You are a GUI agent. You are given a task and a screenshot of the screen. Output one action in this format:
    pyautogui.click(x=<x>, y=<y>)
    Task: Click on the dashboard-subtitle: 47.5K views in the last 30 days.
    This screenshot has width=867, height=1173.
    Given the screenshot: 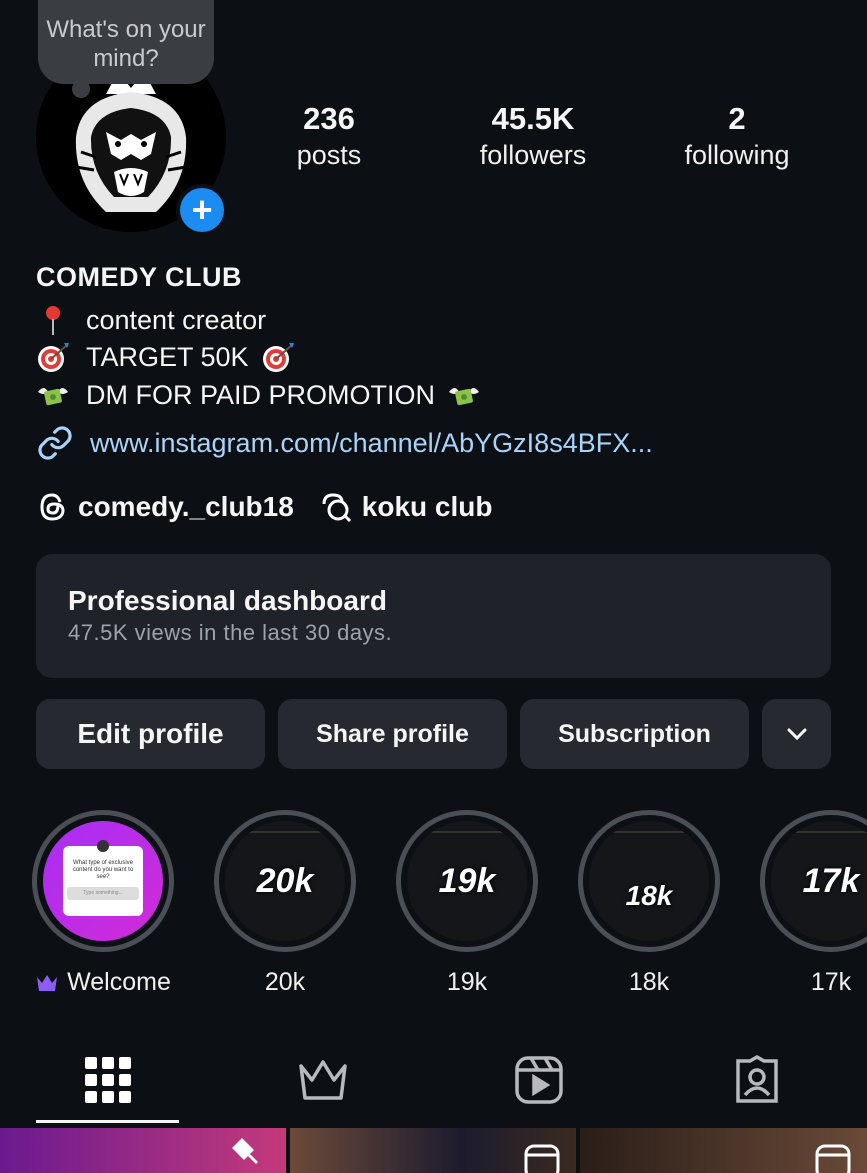 What is the action you would take?
    pyautogui.click(x=230, y=632)
    